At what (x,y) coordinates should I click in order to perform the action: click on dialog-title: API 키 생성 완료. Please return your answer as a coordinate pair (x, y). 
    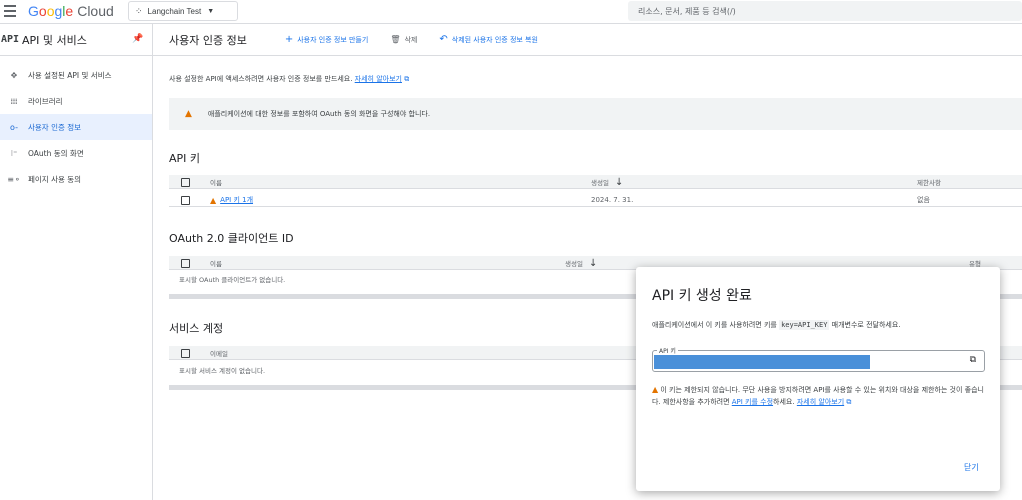
    Looking at the image, I should click on (702, 296).